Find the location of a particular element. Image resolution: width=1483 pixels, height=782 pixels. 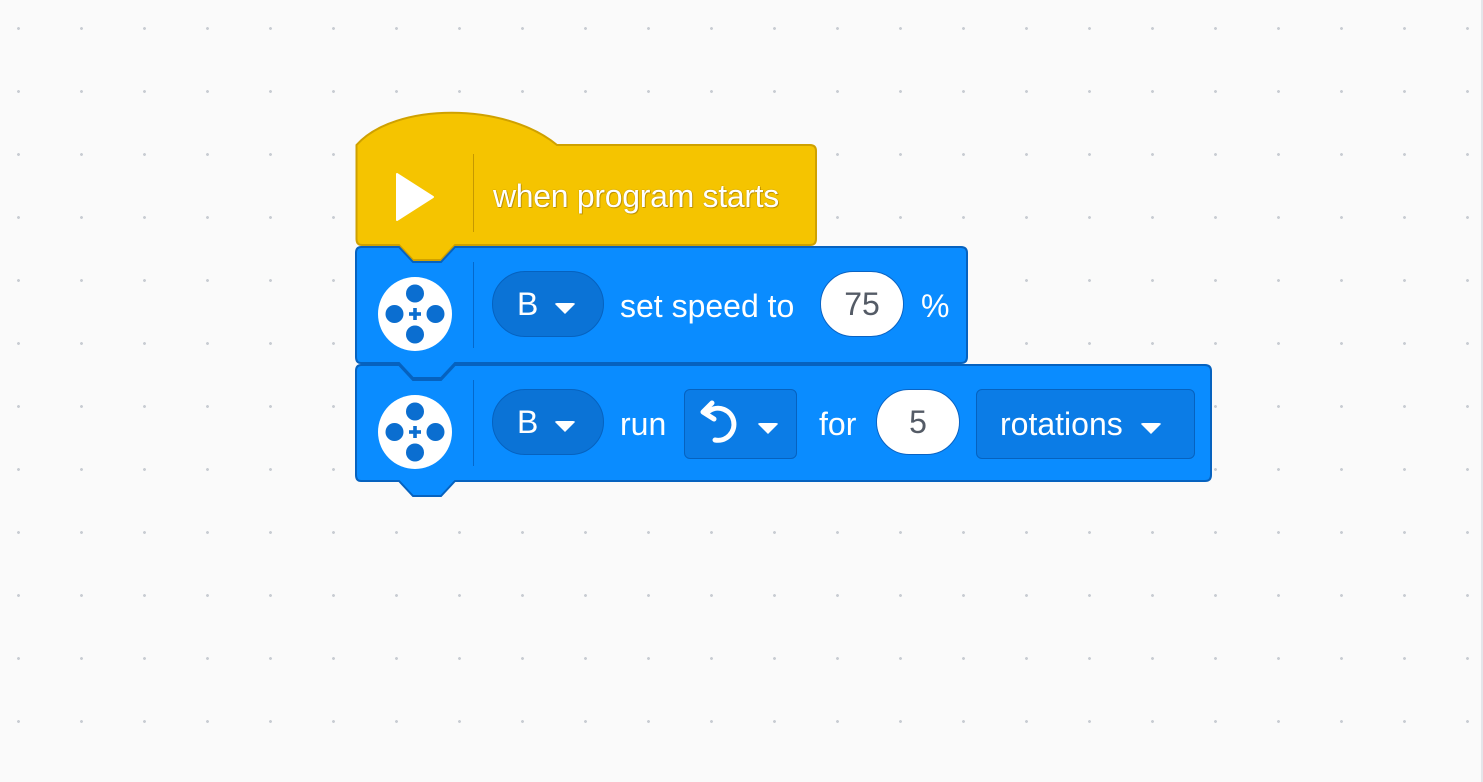

rotations-count-input: 5 is located at coordinates (918, 422).